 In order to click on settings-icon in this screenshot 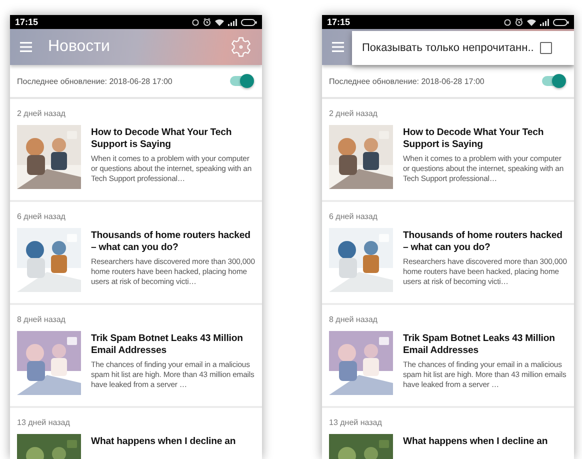, I will do `click(241, 47)`.